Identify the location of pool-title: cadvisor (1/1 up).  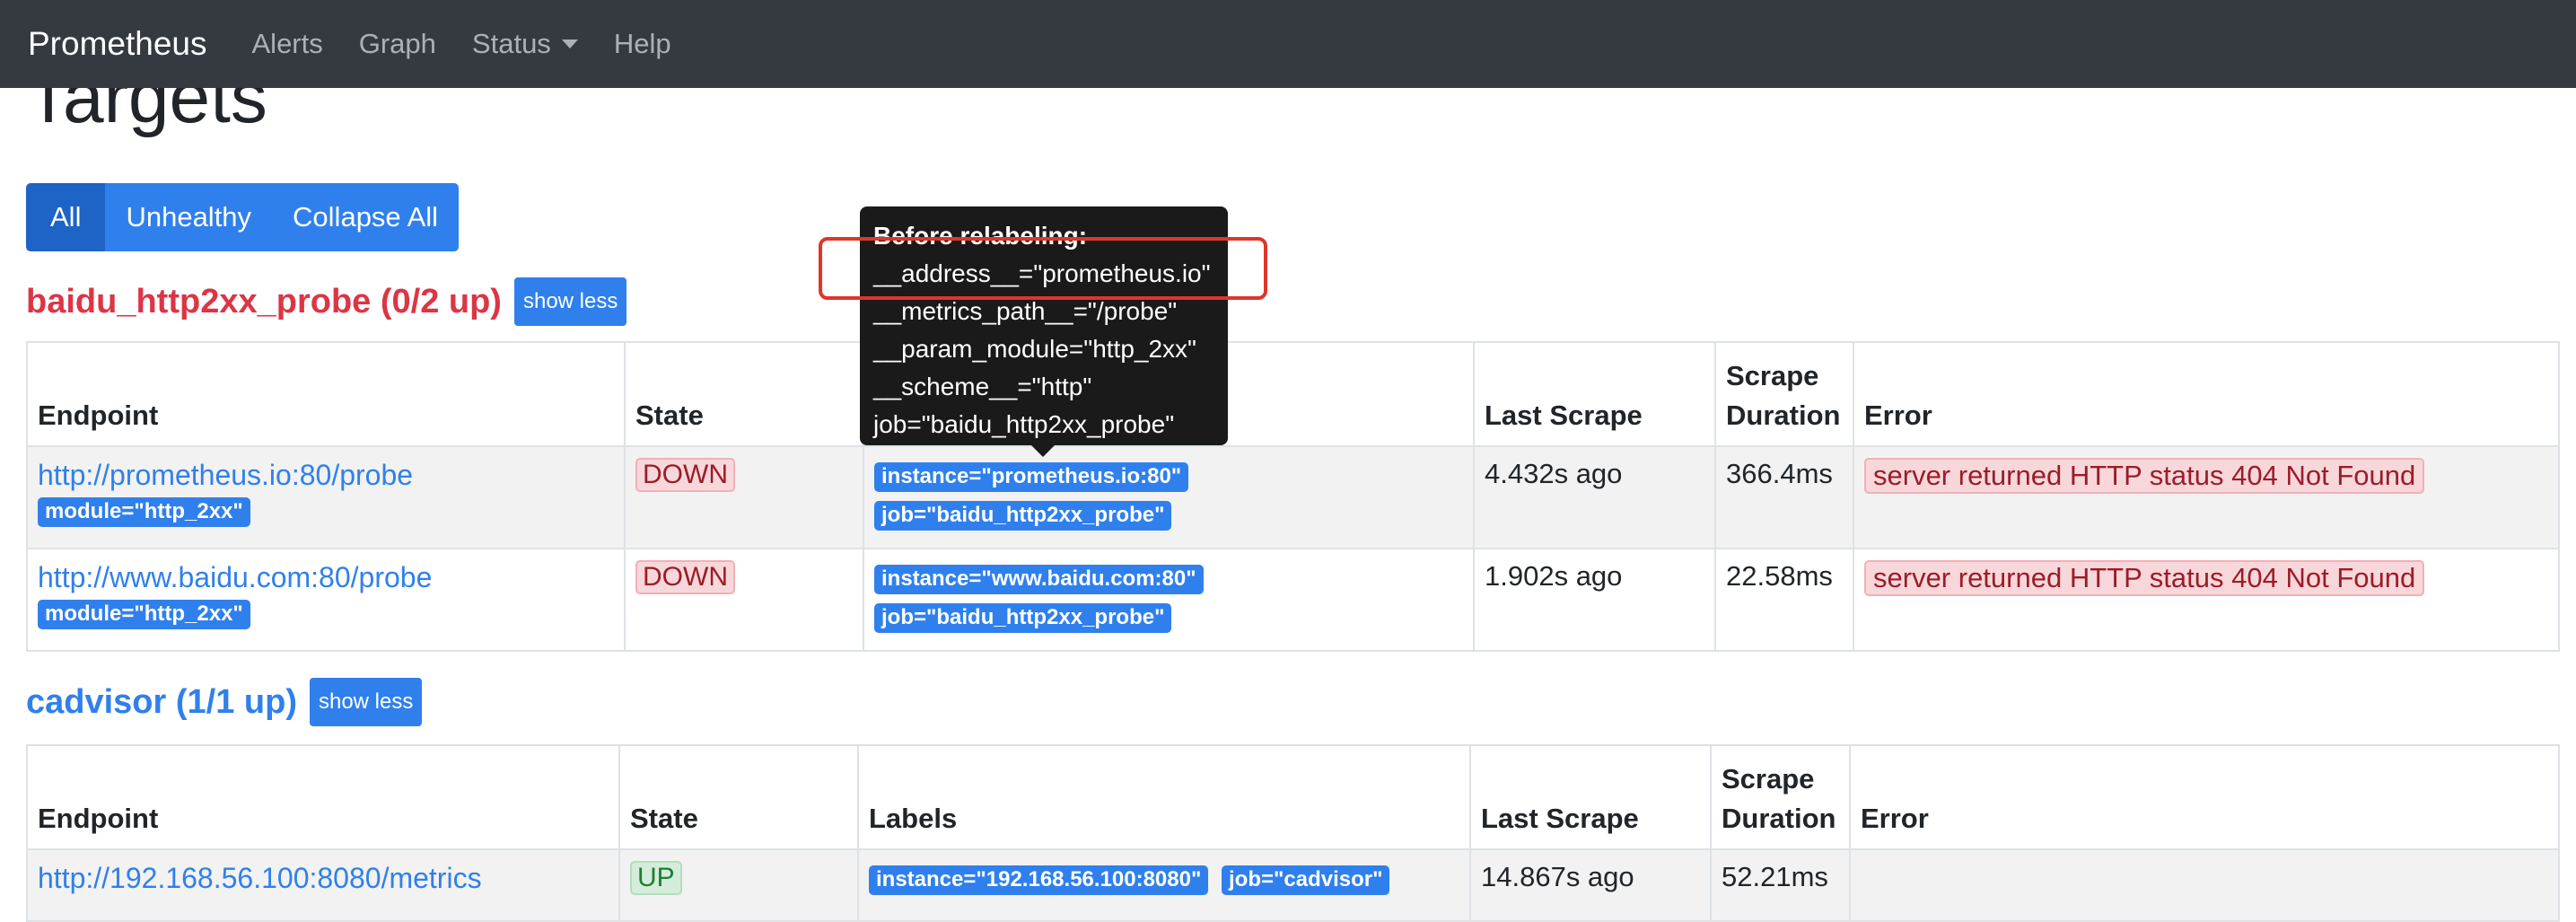
(161, 702).